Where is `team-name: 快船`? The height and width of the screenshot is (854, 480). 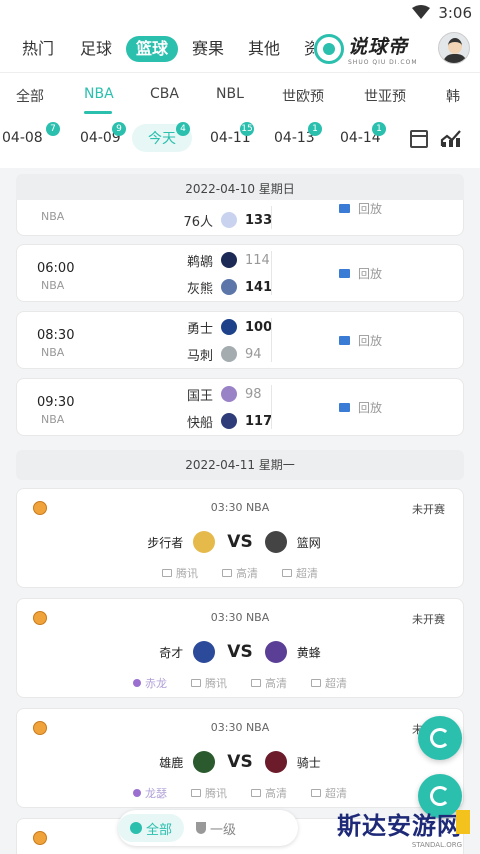 team-name: 快船 is located at coordinates (199, 423).